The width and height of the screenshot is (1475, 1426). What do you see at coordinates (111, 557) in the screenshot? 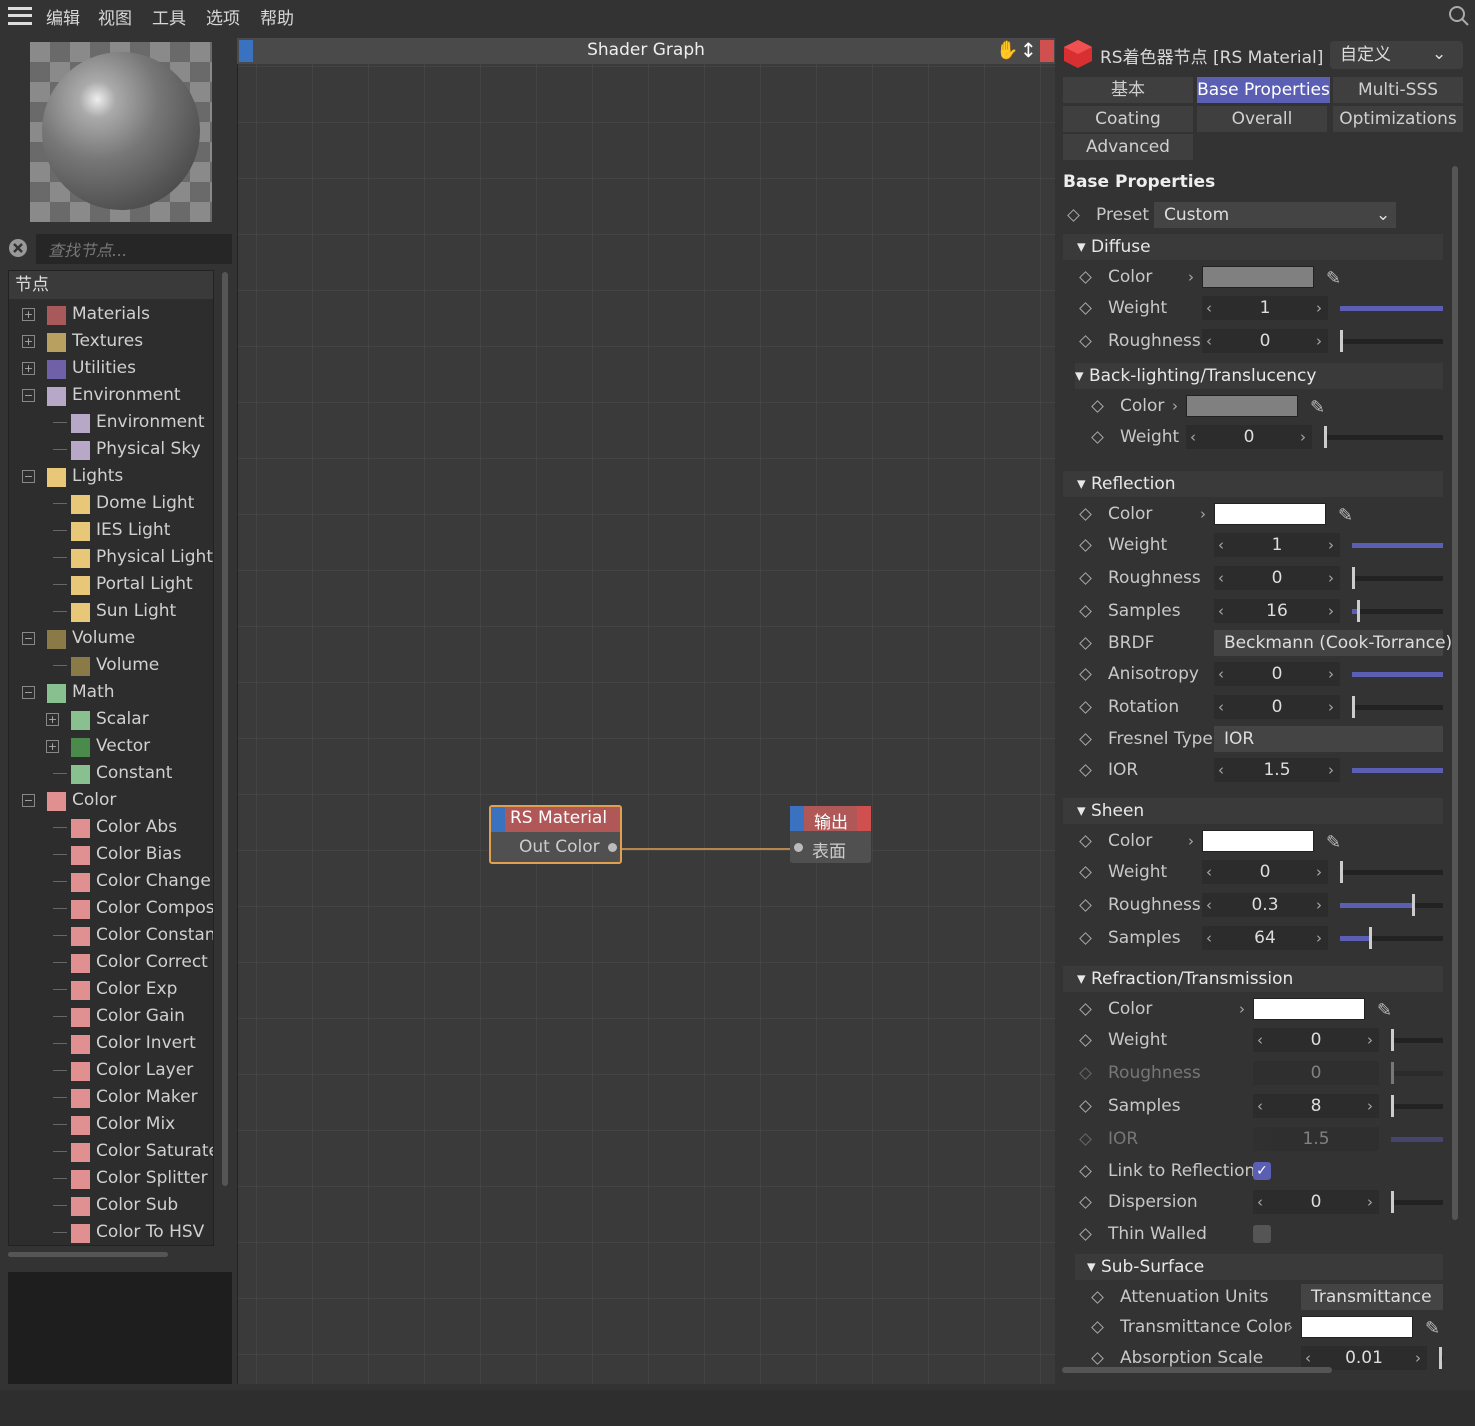
I see `tree-item: Physical Light` at bounding box center [111, 557].